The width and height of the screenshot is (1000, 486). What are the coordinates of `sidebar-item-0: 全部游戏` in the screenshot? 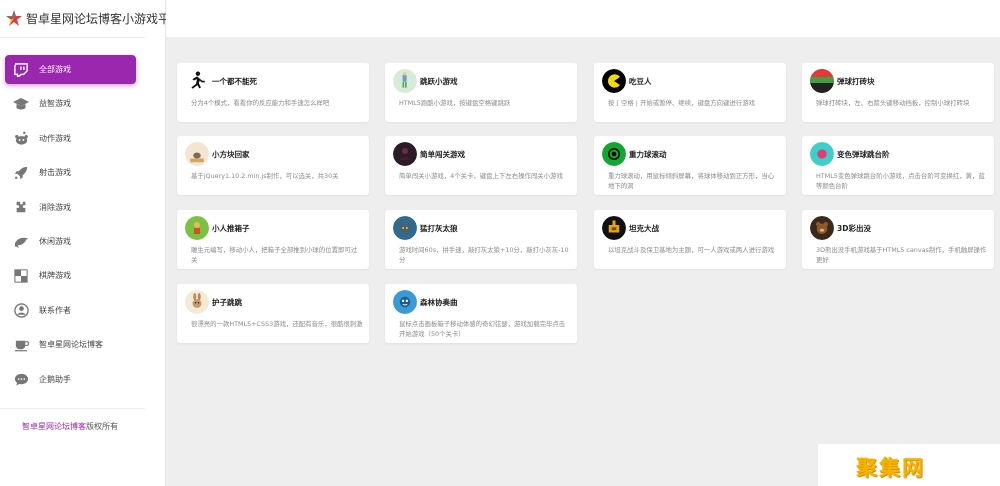 It's located at (70, 69).